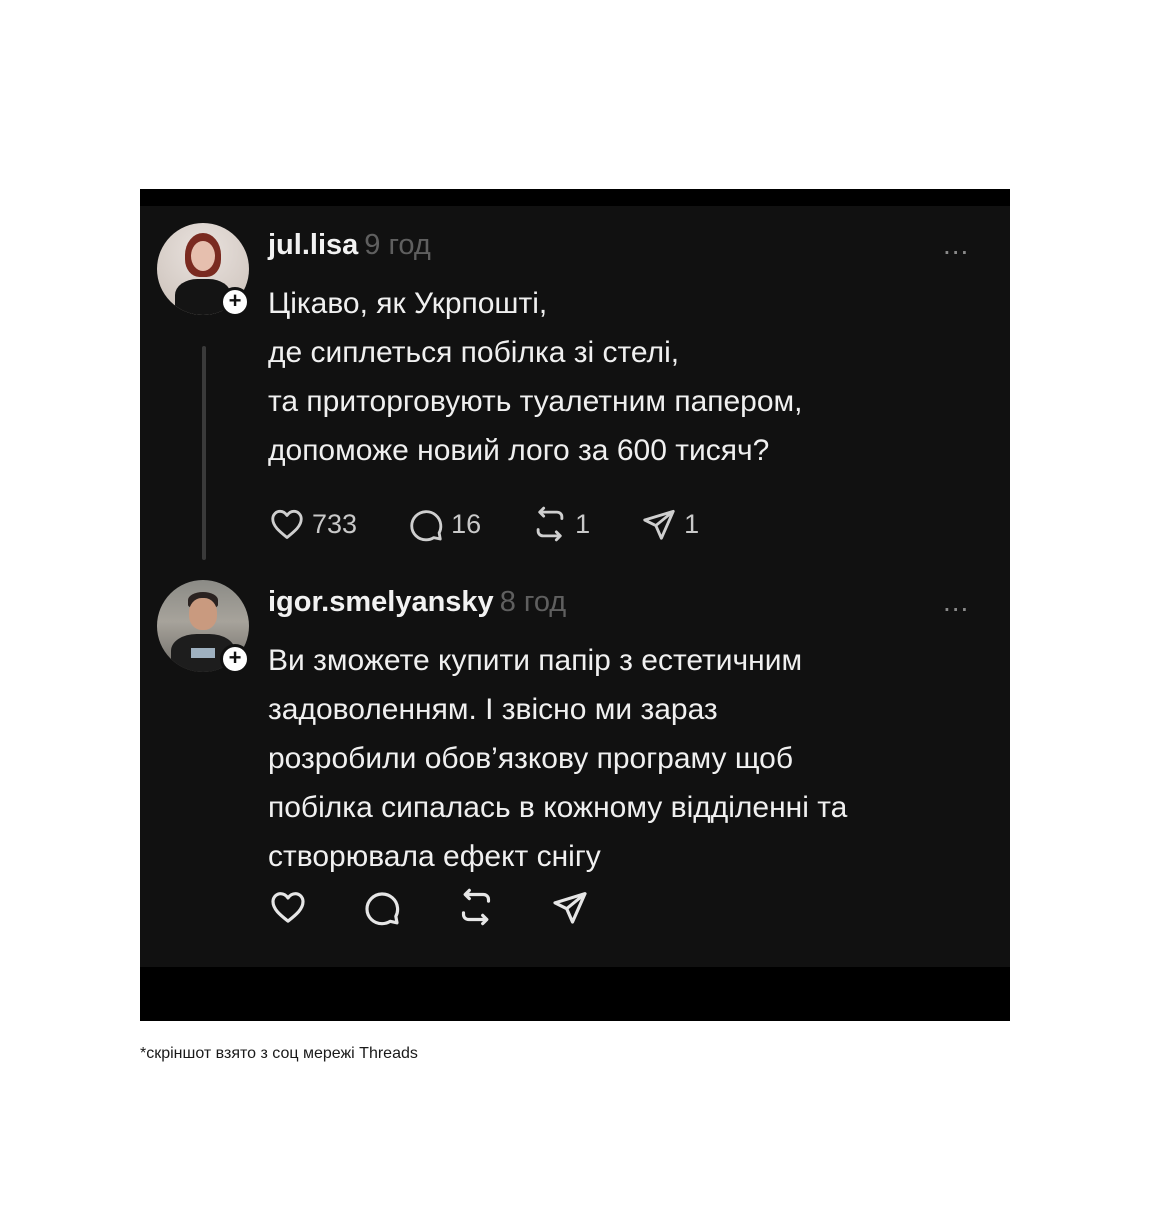  Describe the element at coordinates (535, 660) in the screenshot. I see `post-text-line: Ви зможете купити папір з естетичним` at that location.